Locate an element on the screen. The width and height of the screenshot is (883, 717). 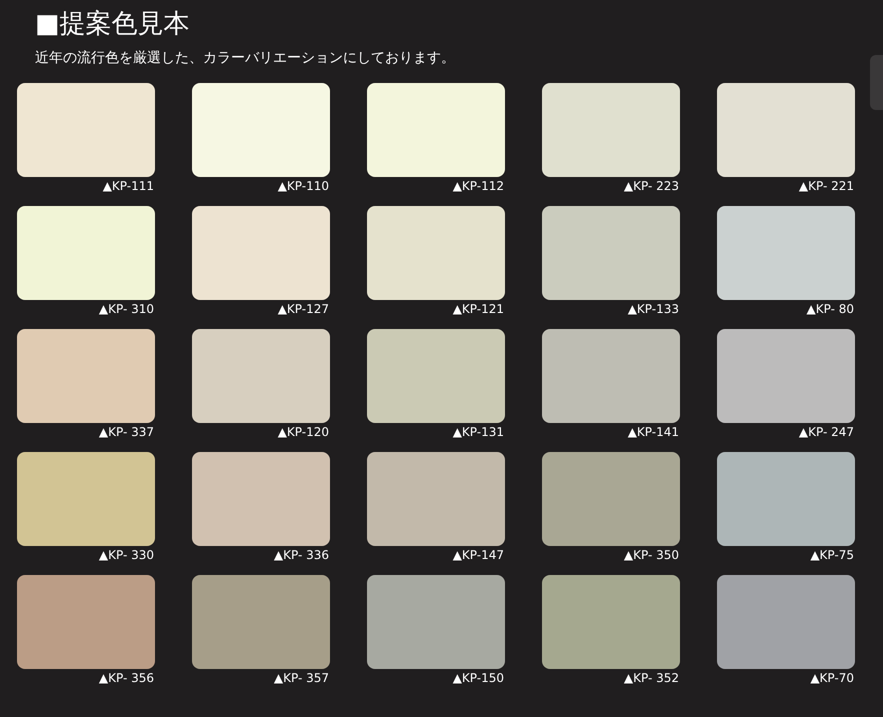
color-code-label: ▲KP-110 is located at coordinates (304, 186).